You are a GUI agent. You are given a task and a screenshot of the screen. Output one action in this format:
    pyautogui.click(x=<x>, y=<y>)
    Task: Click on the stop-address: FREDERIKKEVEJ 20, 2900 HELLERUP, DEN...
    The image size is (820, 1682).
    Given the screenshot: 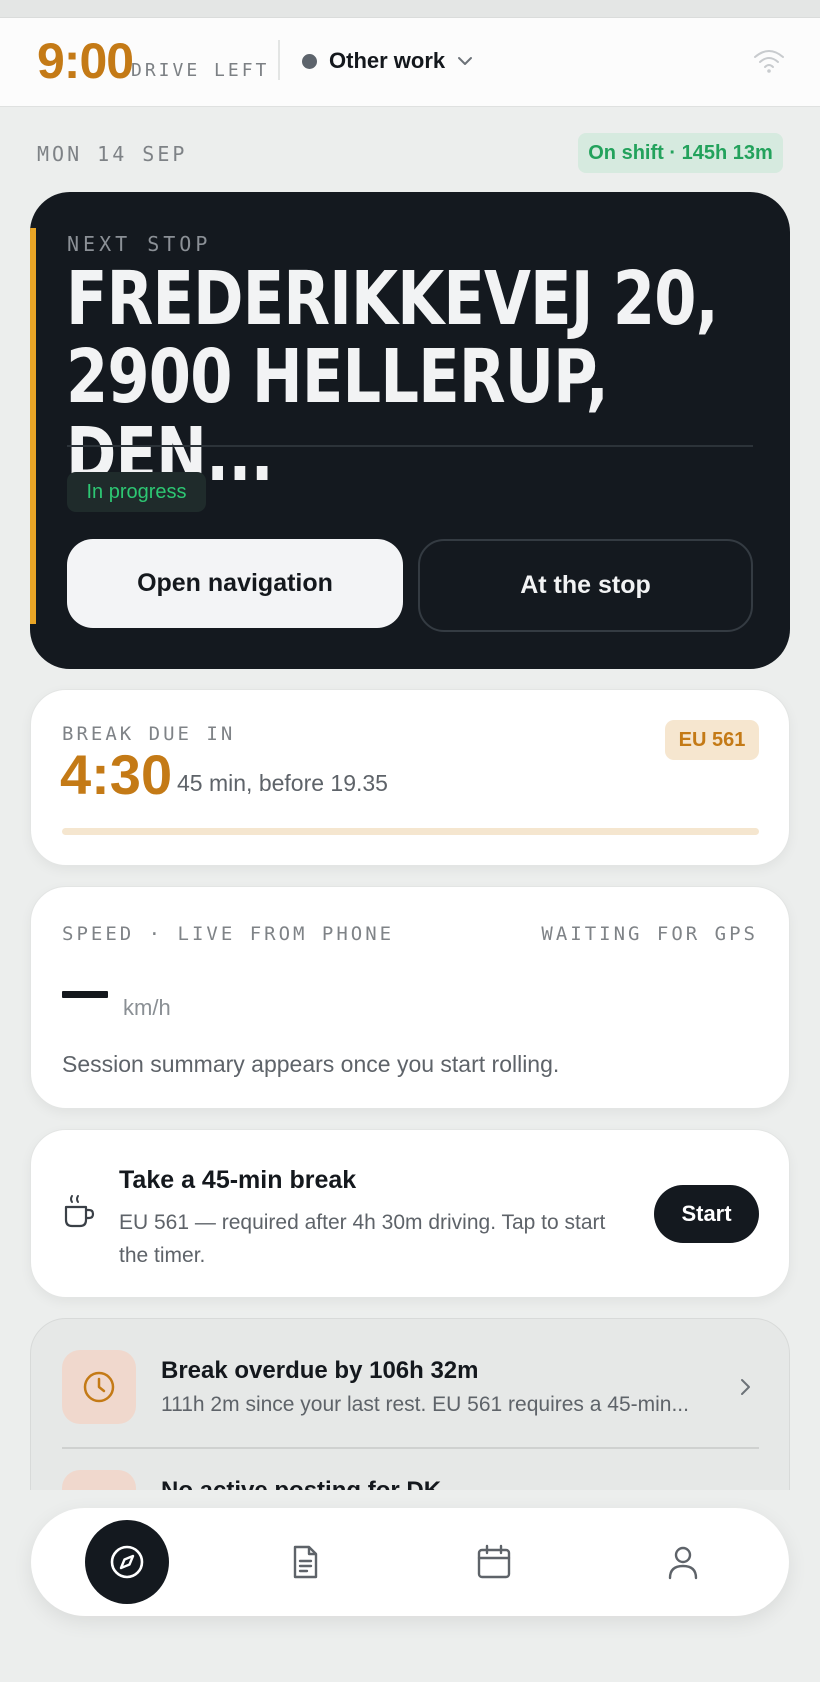 What is the action you would take?
    pyautogui.click(x=414, y=377)
    